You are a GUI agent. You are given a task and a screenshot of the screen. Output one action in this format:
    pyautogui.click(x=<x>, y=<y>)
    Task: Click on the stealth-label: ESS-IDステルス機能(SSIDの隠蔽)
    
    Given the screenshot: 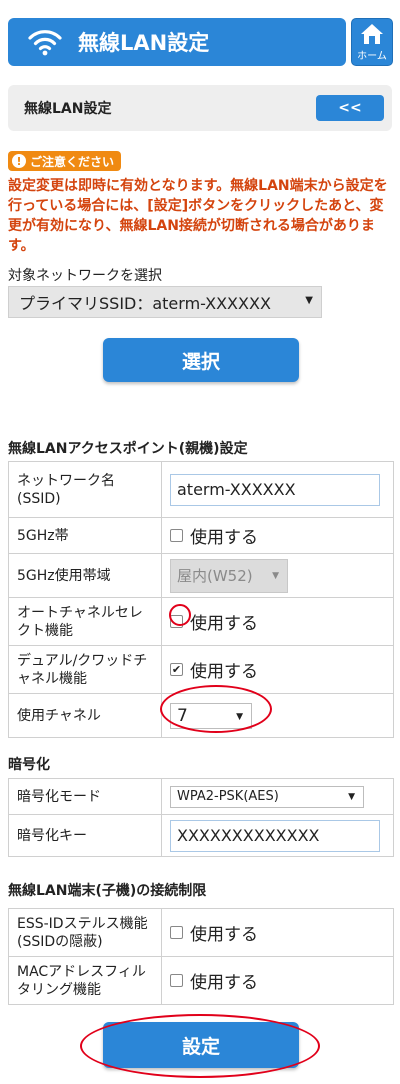 What is the action you would take?
    pyautogui.click(x=85, y=932)
    